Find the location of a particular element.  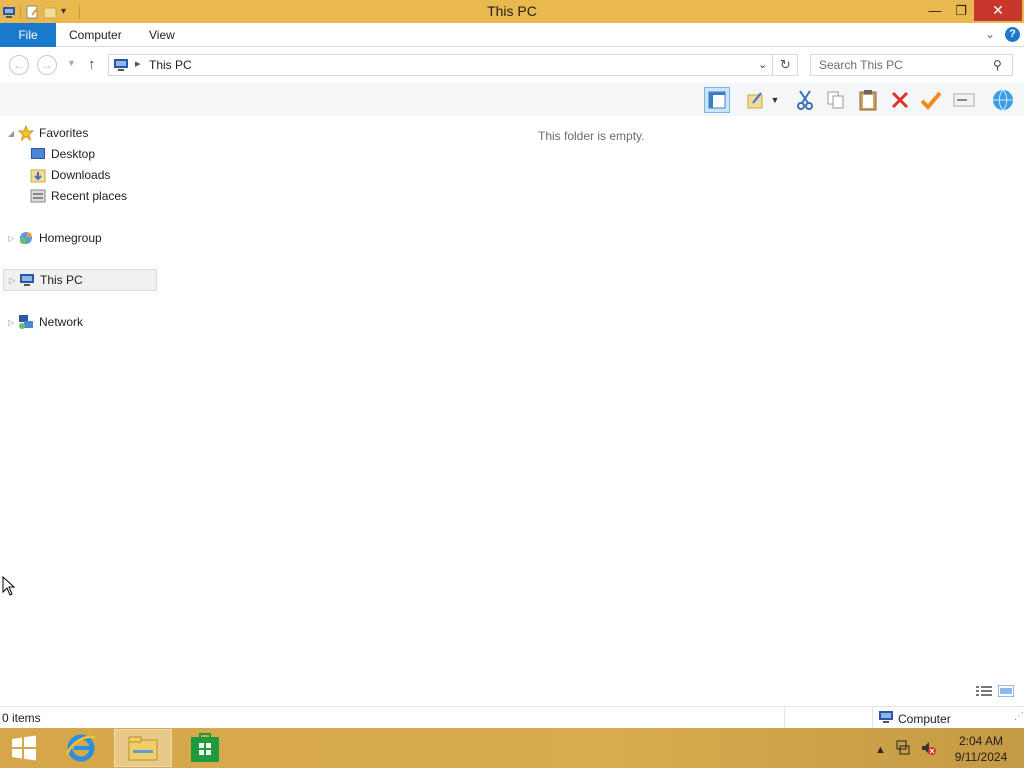

sidebar-item-homegroup: ▷ Homegroup is located at coordinates (55, 238).